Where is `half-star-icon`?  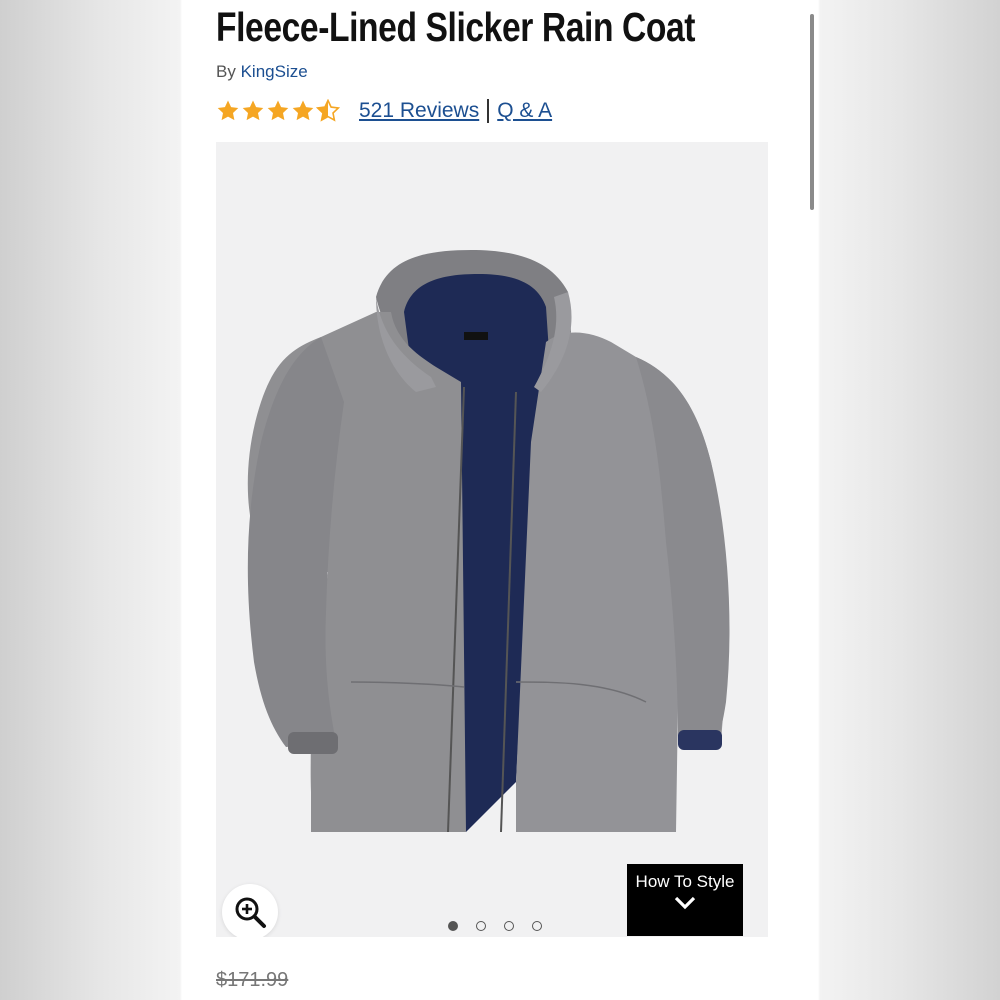
half-star-icon is located at coordinates (328, 110).